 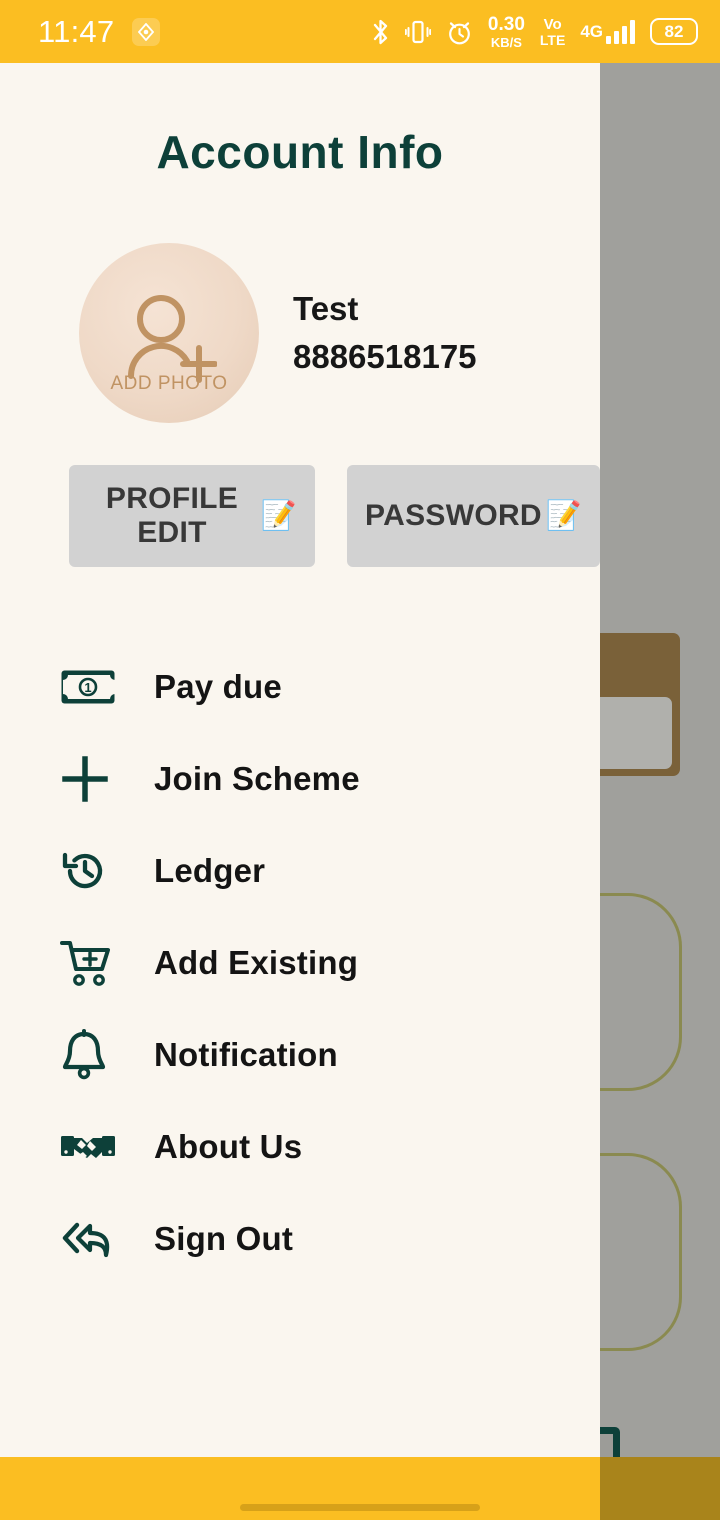 I want to click on volte-top: Vo, so click(x=552, y=24).